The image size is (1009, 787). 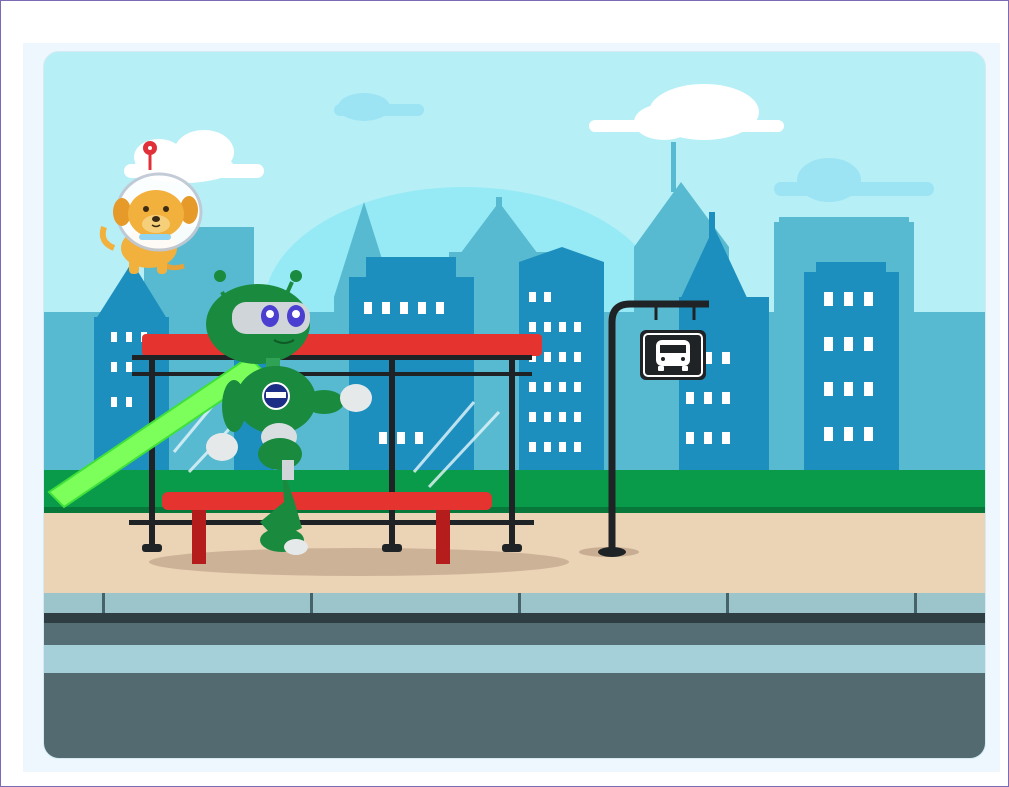 What do you see at coordinates (514, 659) in the screenshot?
I see `lane-stripe` at bounding box center [514, 659].